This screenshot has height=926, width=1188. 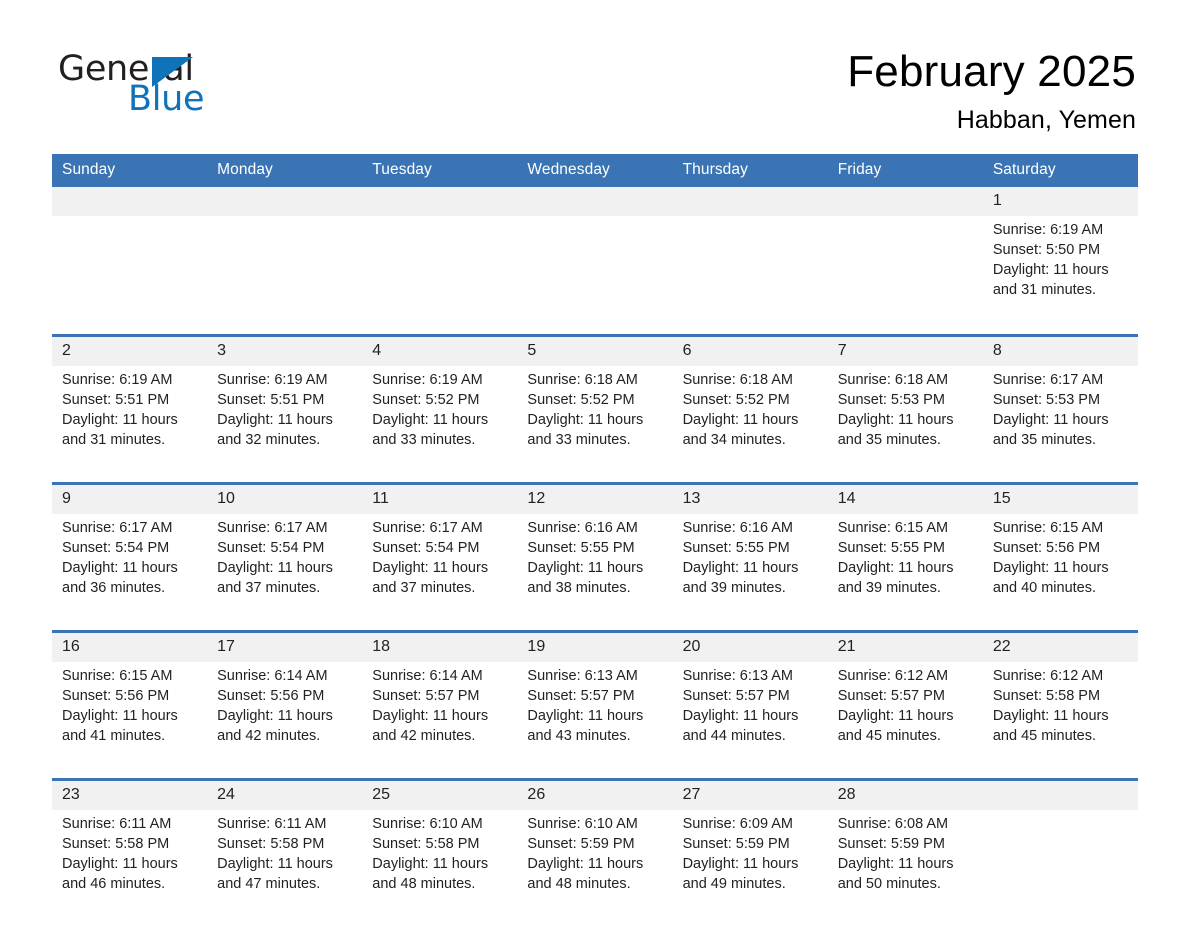 I want to click on week-number-row: 2 3 4 5 6 7 8, so click(x=595, y=350).